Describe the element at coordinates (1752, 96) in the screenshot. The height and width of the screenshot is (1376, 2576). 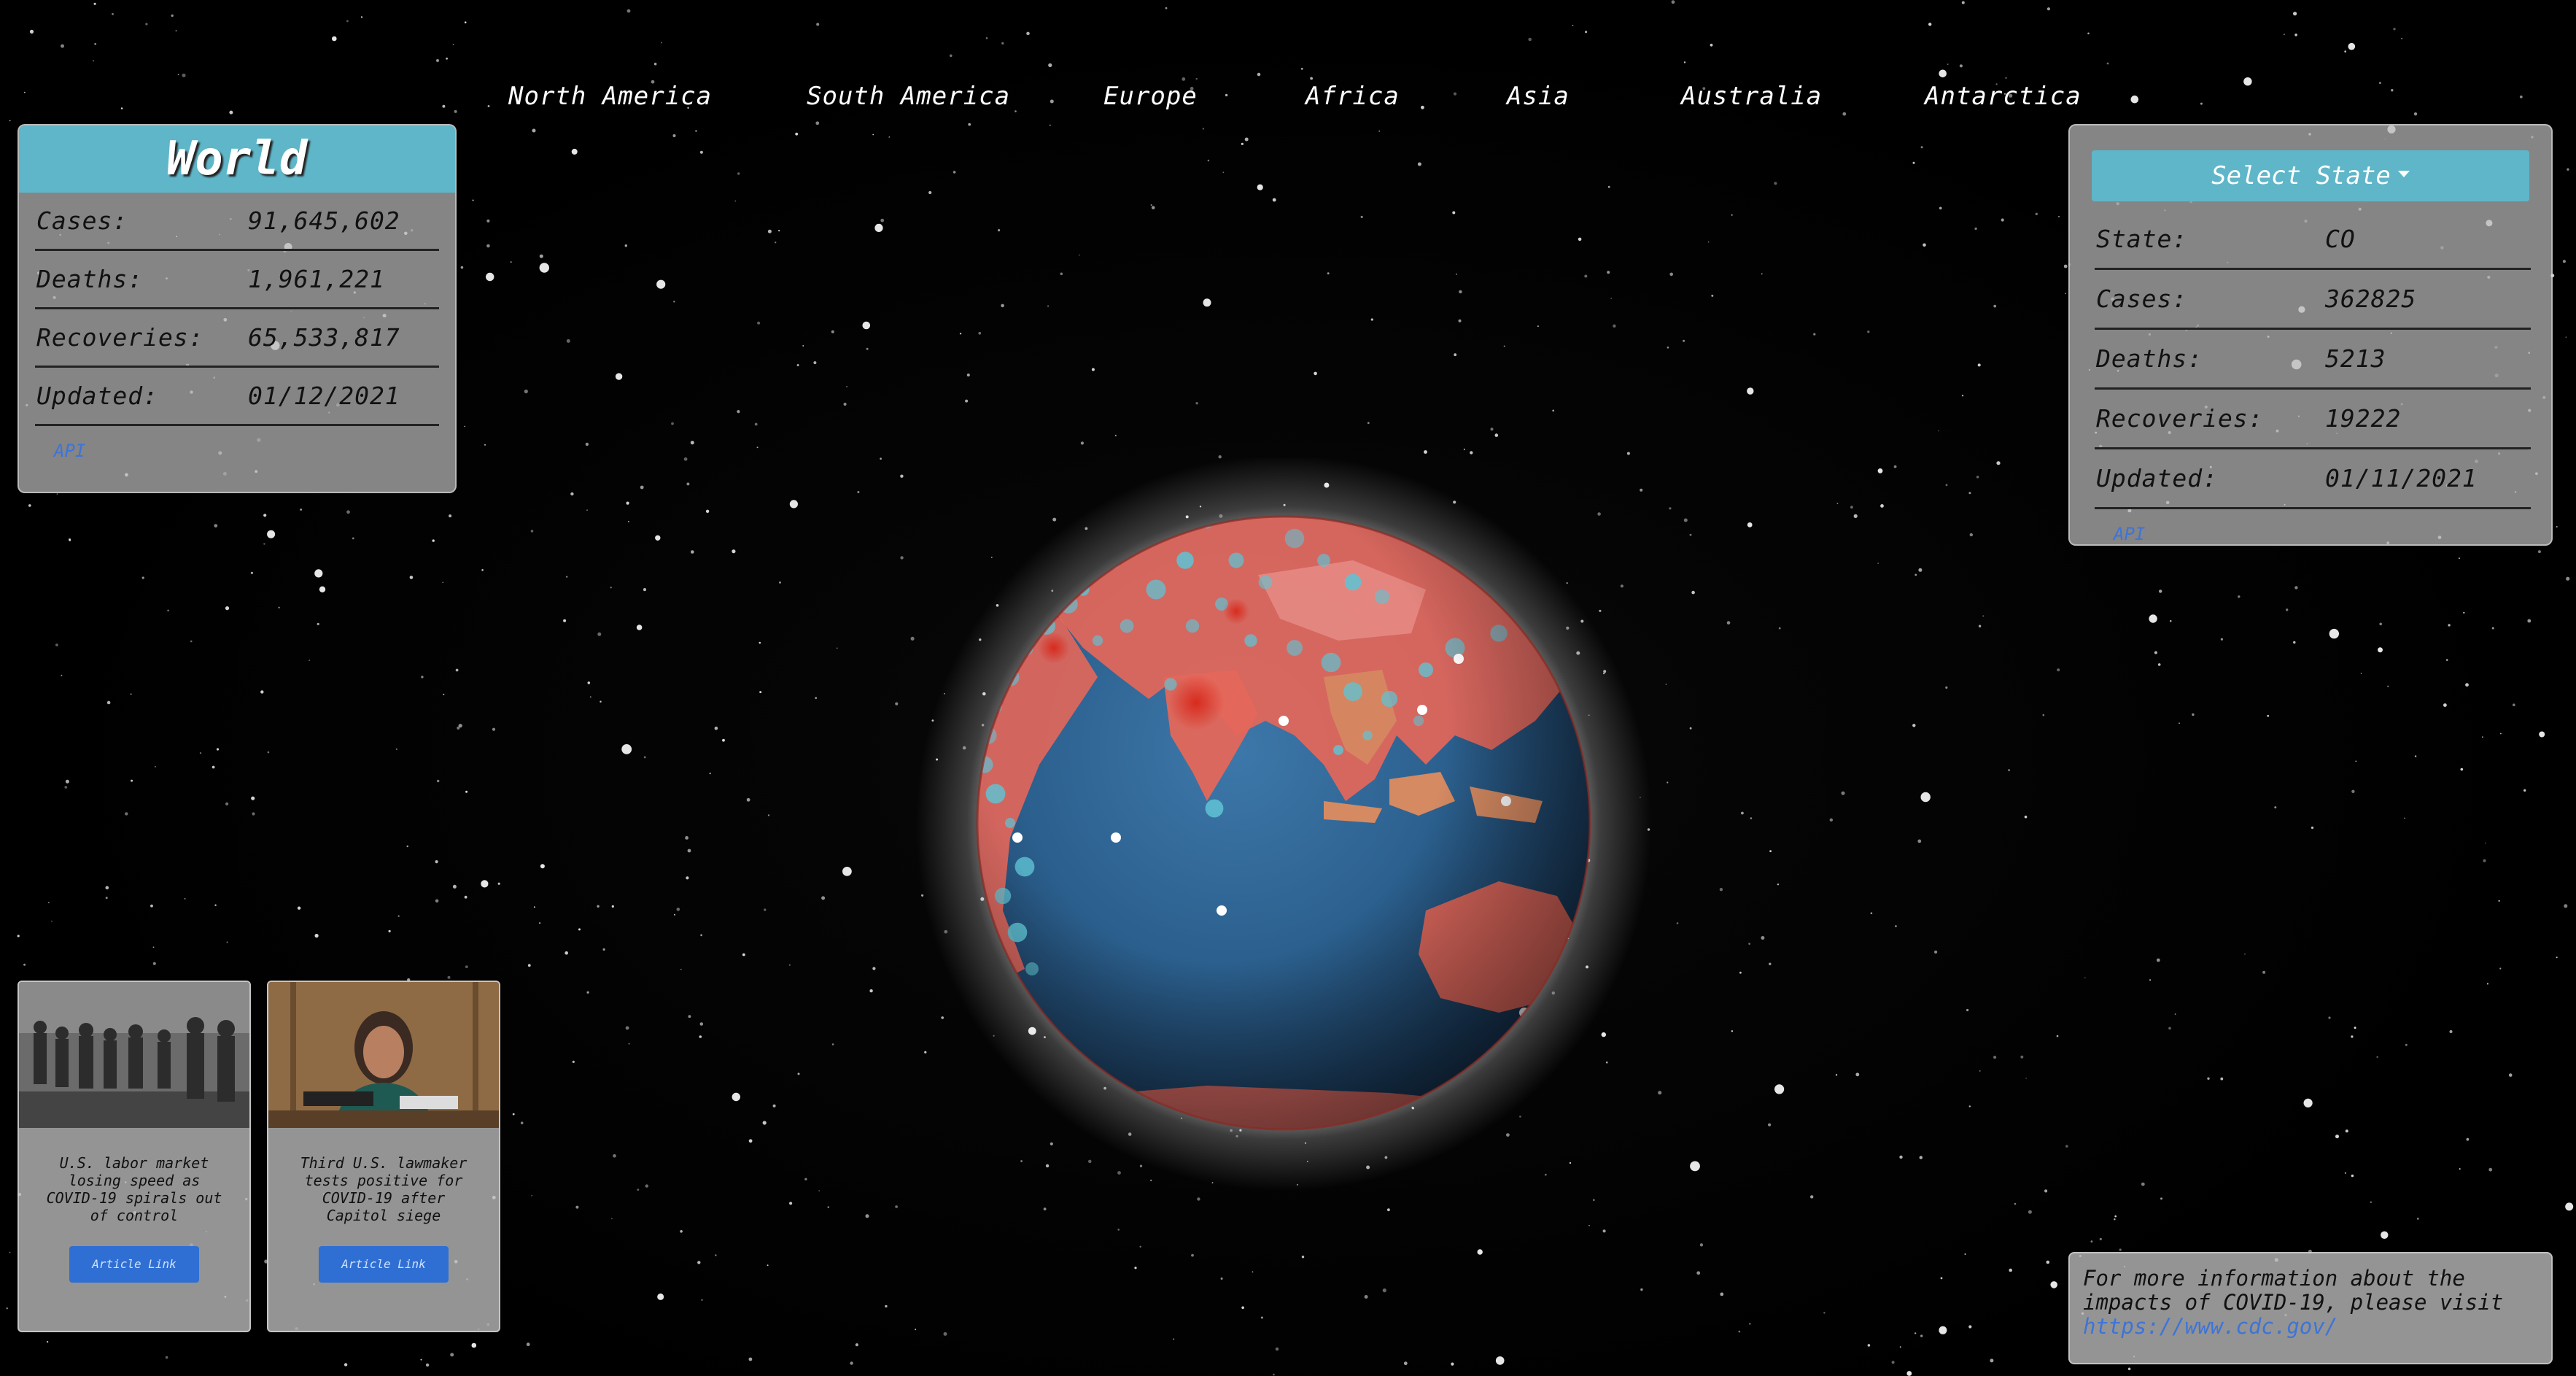
I see `nav-australia: Australia` at that location.